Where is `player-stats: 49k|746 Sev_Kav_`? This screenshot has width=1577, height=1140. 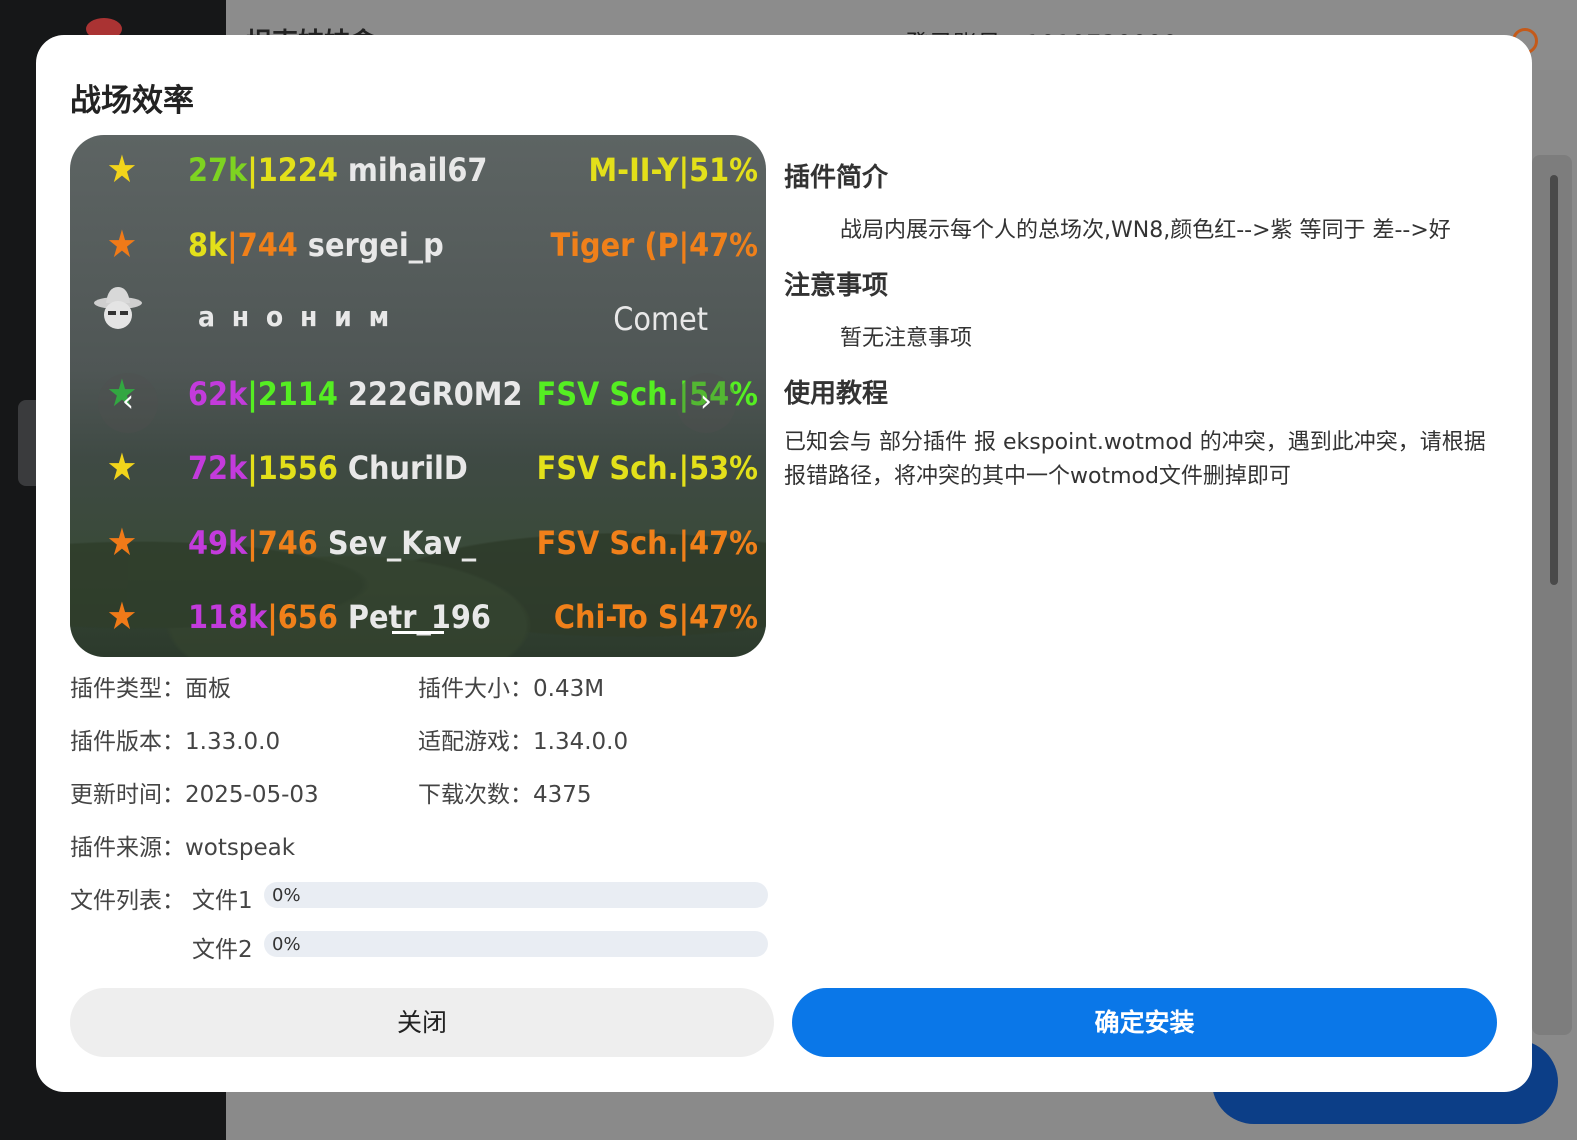
player-stats: 49k|746 Sev_Kav_ is located at coordinates (332, 543).